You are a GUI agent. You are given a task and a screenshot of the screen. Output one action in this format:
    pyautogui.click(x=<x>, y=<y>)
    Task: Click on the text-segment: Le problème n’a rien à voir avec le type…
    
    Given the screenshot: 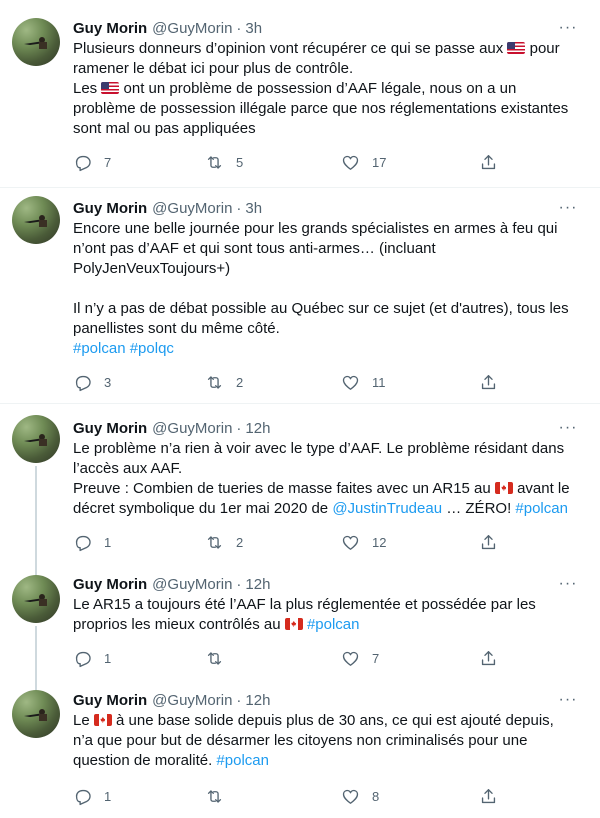 What is the action you would take?
    pyautogui.click(x=319, y=448)
    